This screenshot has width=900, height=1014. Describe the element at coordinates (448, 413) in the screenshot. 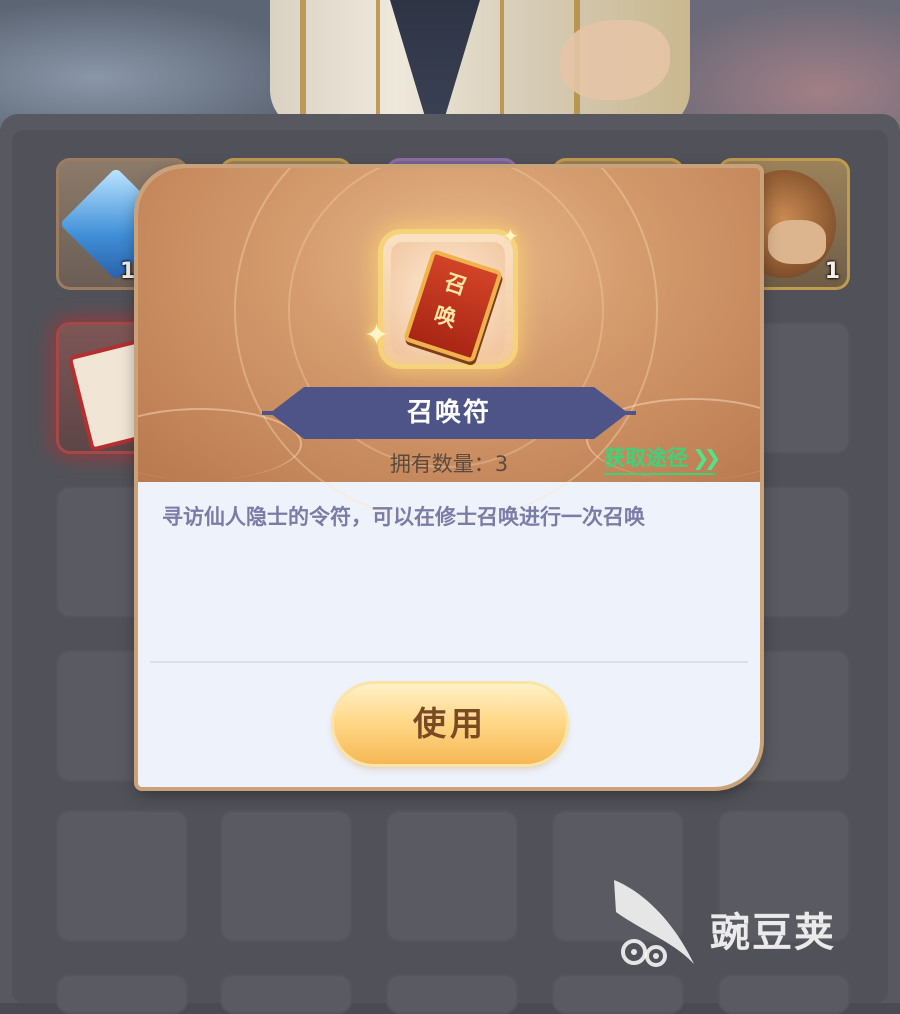

I see `item-name: 召唤符` at that location.